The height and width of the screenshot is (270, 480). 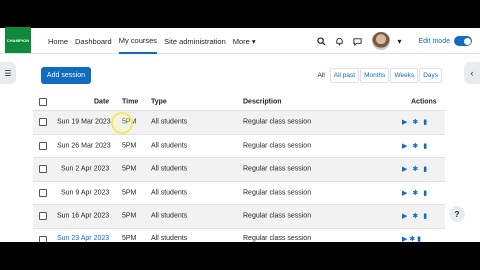 I want to click on header-time: Time, so click(x=130, y=102).